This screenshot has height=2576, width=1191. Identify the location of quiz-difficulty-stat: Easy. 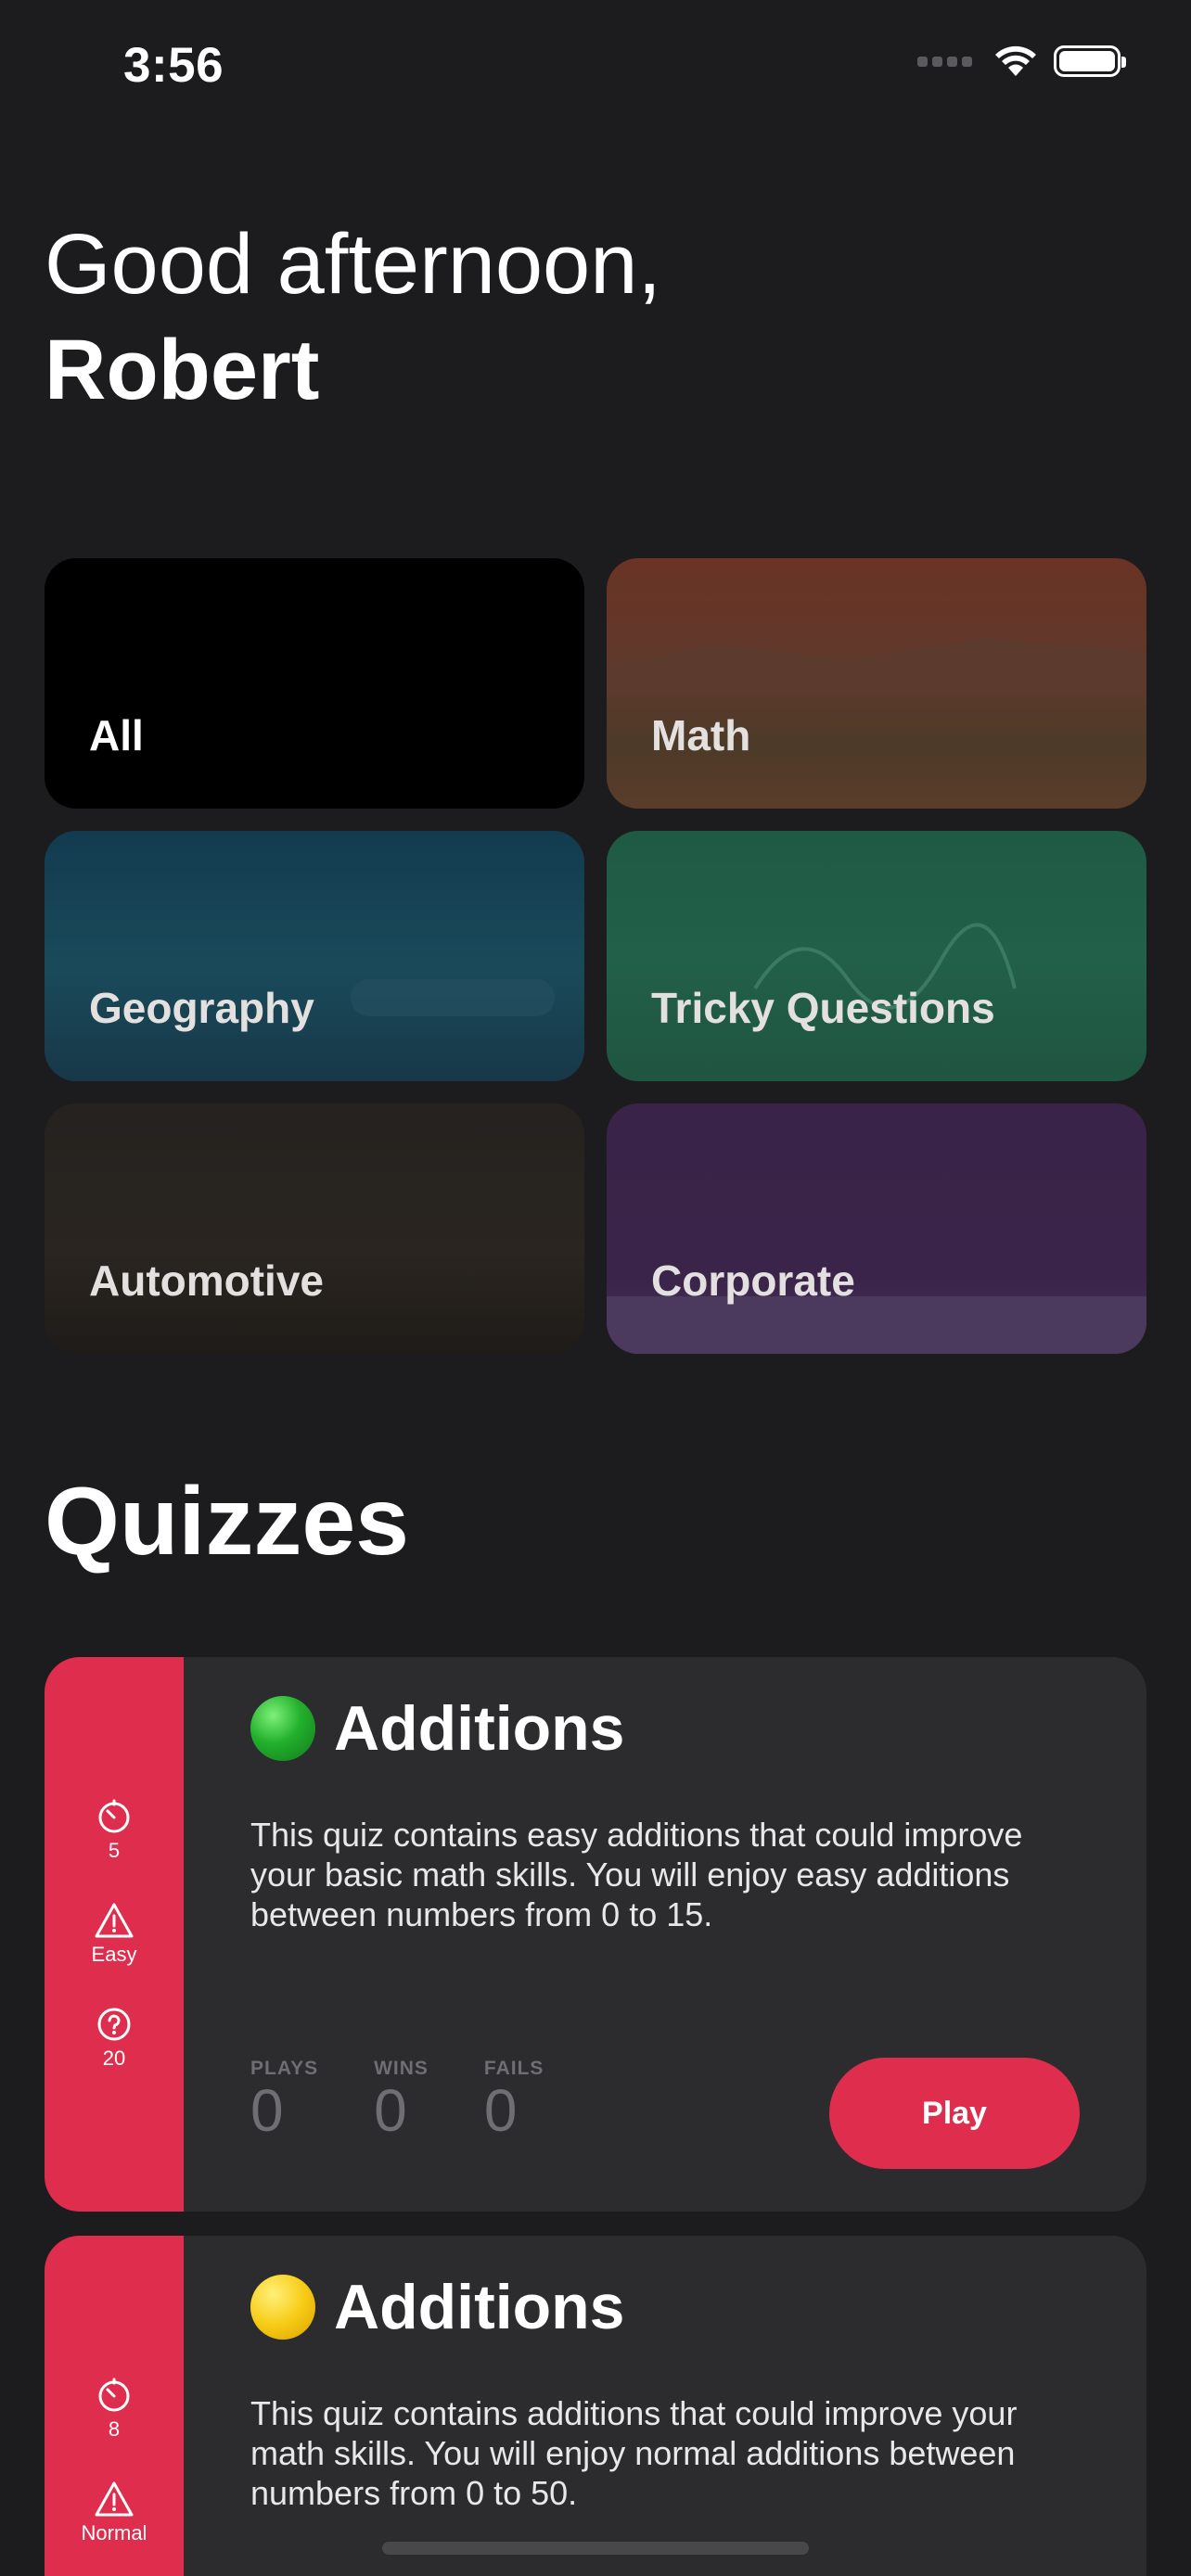
(114, 1935).